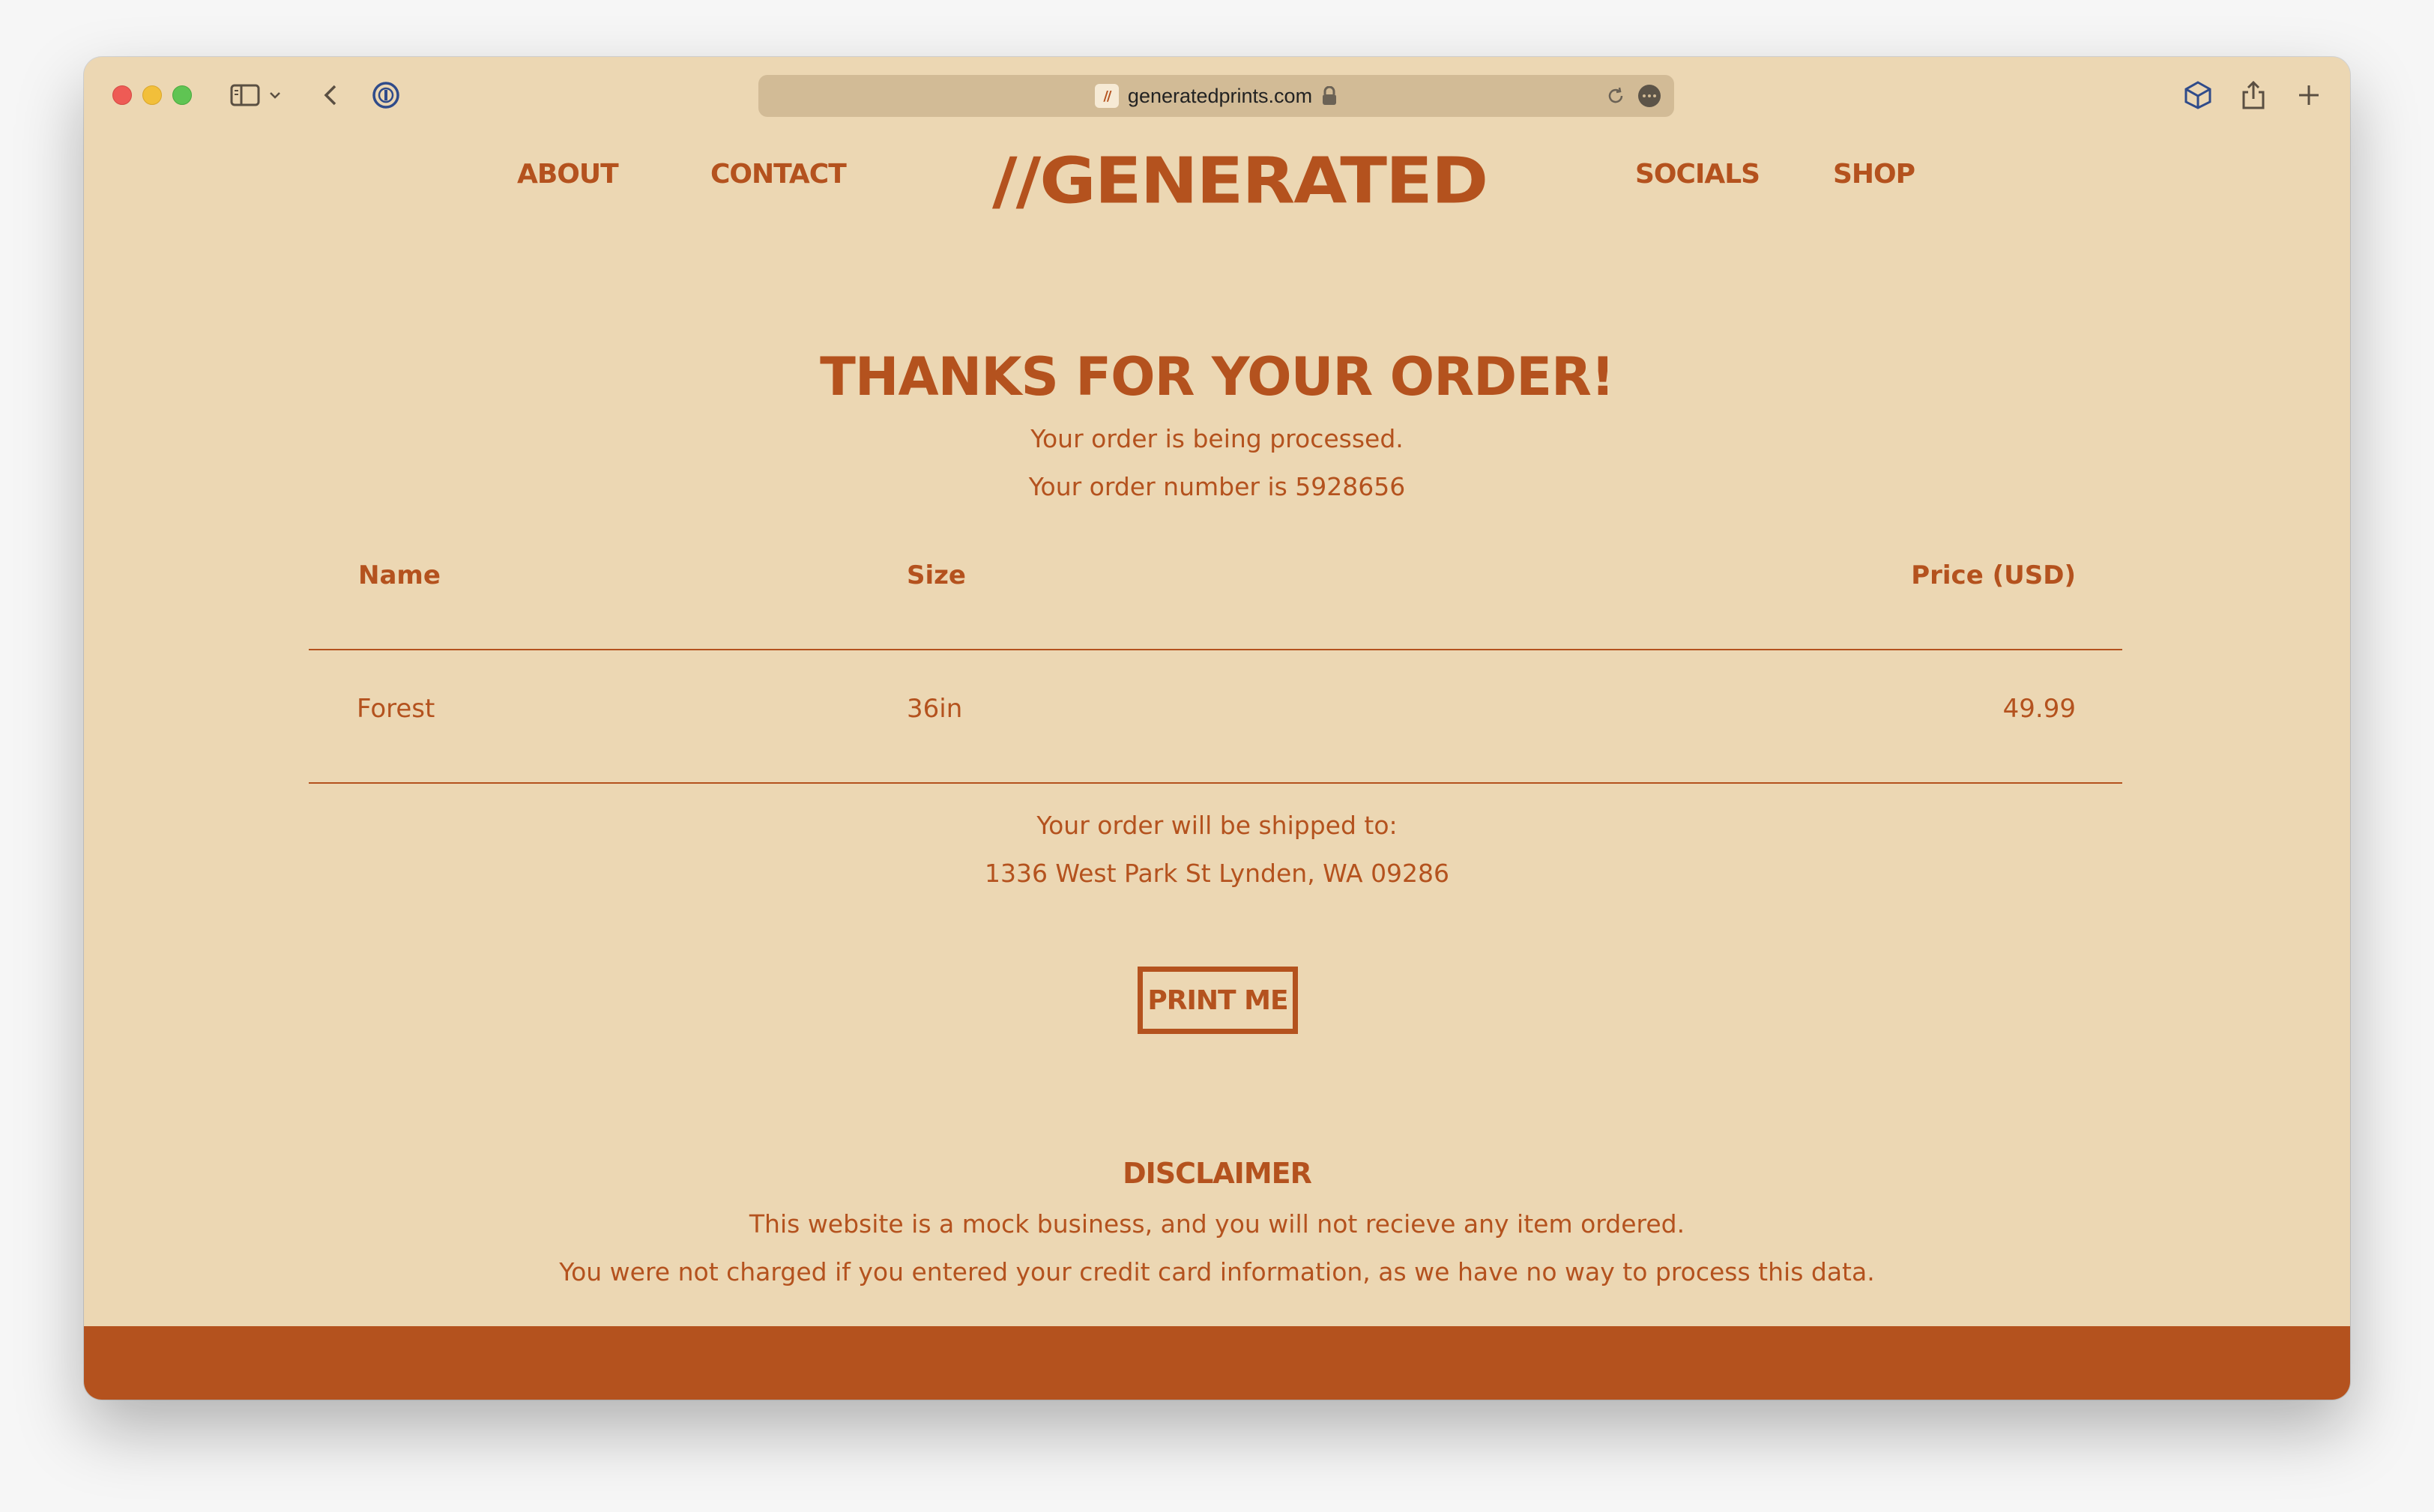 The width and height of the screenshot is (2434, 1512). Describe the element at coordinates (1215, 783) in the screenshot. I see `table-row-divider` at that location.